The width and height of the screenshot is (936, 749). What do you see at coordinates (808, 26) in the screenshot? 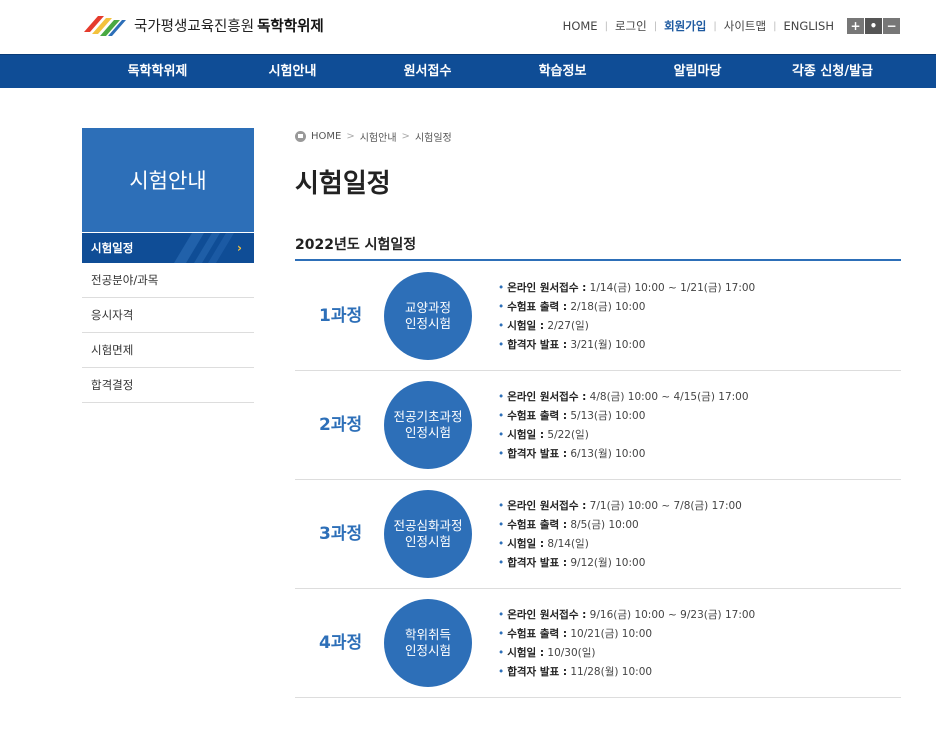
I see `util-english-link: ENGLISH` at bounding box center [808, 26].